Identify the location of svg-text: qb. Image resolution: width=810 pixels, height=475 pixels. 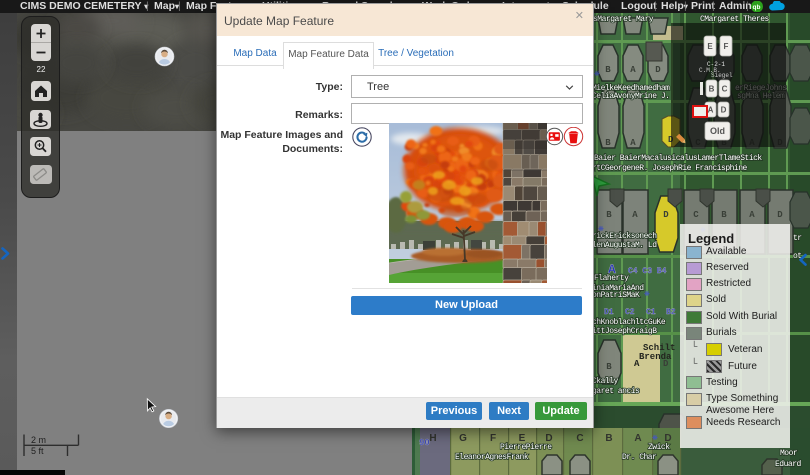
(757, 7).